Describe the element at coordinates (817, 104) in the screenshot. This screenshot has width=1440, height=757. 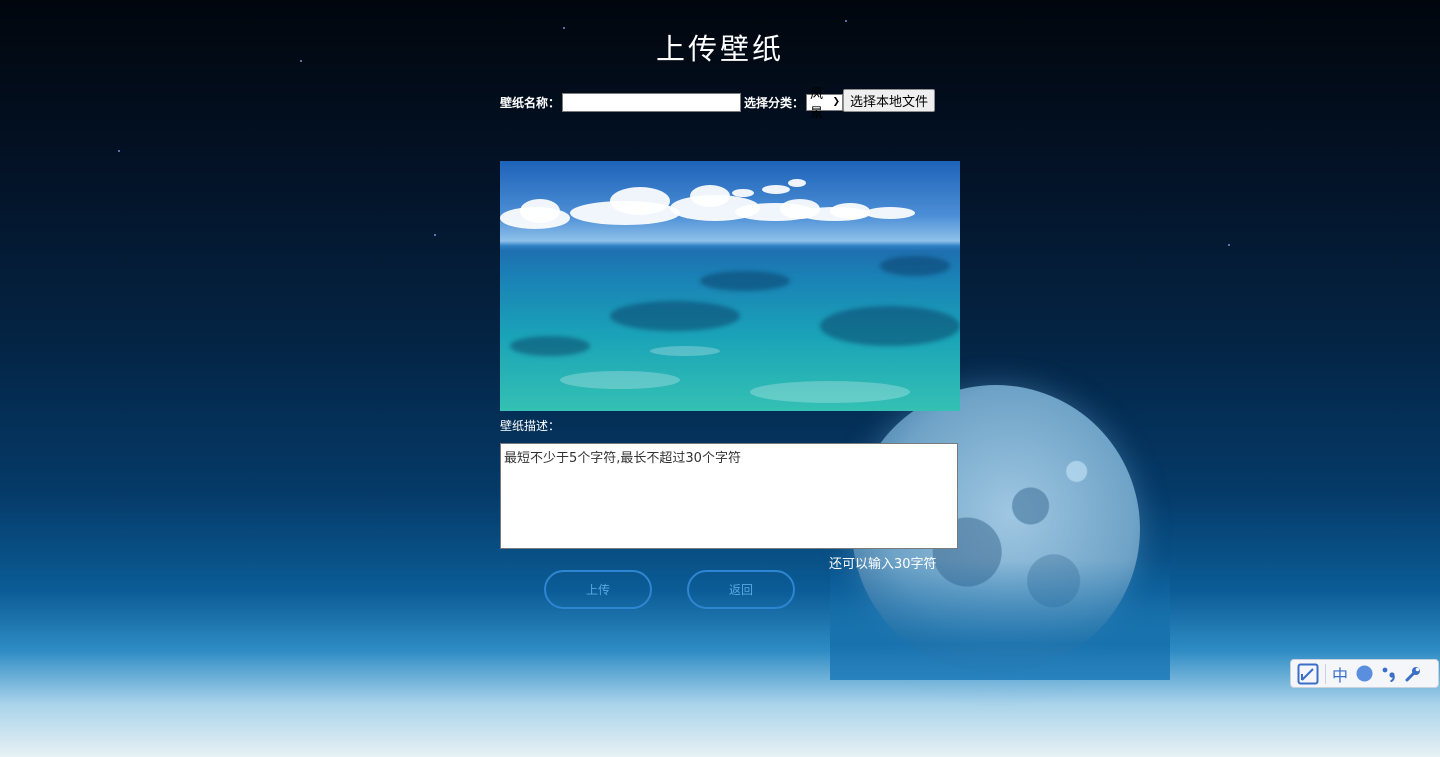
I see `category-selected-value: 风景` at that location.